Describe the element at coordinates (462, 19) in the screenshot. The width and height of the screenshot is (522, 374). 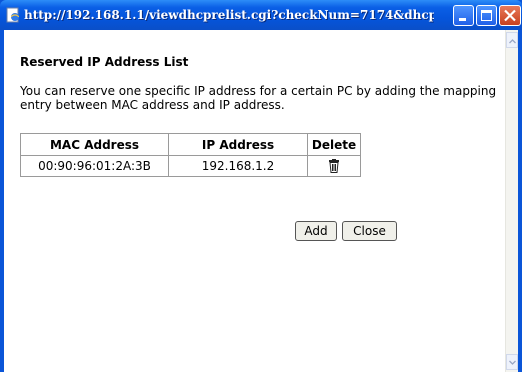
I see `minimize-icon` at that location.